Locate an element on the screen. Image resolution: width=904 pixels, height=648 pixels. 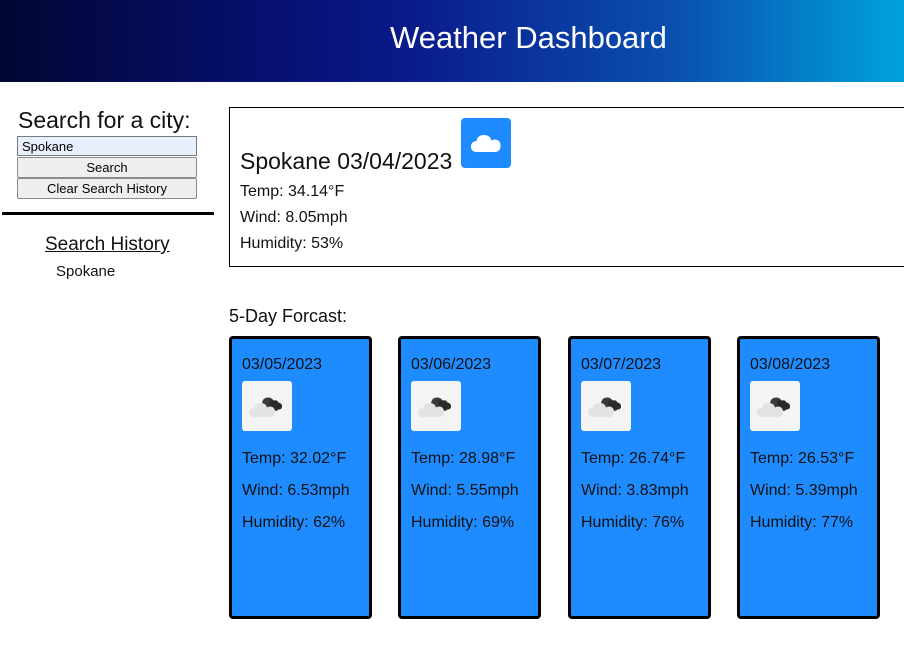
search-label: Search for a city: is located at coordinates (104, 120).